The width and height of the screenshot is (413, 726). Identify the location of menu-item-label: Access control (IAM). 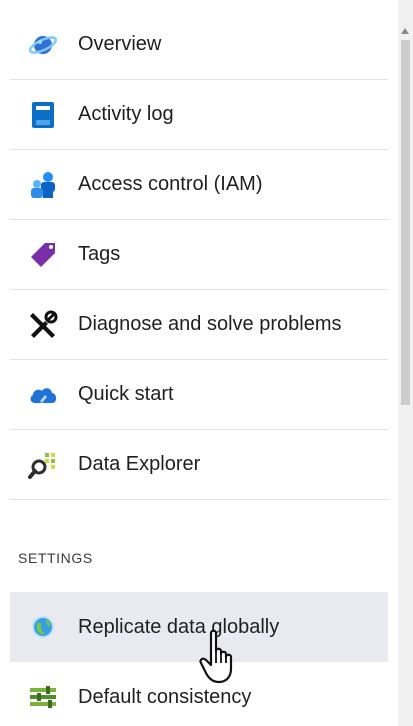
(170, 184).